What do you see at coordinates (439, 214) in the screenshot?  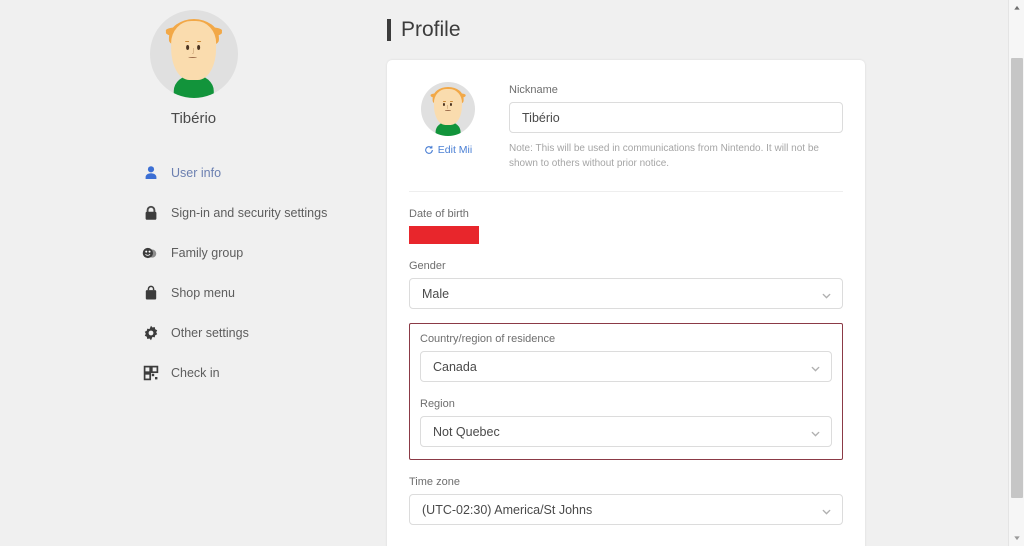 I see `date-of-birth-label: Date of birth` at bounding box center [439, 214].